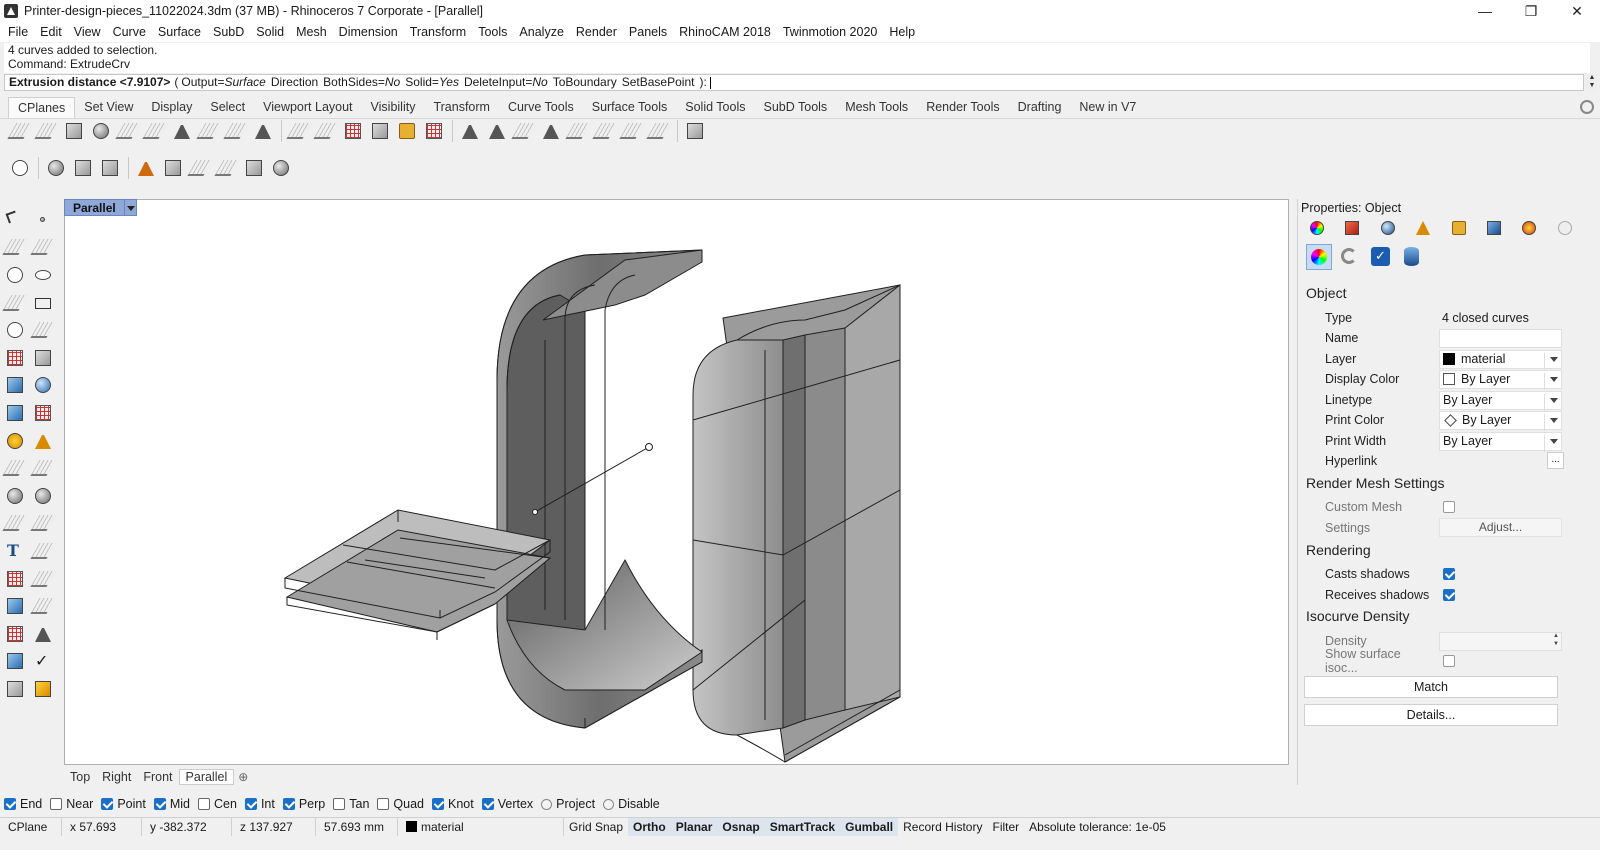  I want to click on viewport-title: Parallel, so click(94, 207).